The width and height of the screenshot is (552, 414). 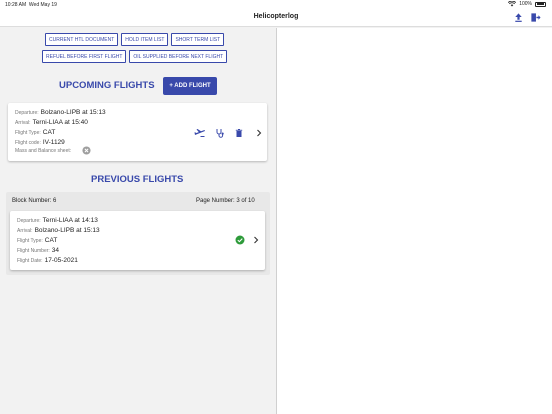 I want to click on navigation-bar: Helicopterlog, so click(x=276, y=18).